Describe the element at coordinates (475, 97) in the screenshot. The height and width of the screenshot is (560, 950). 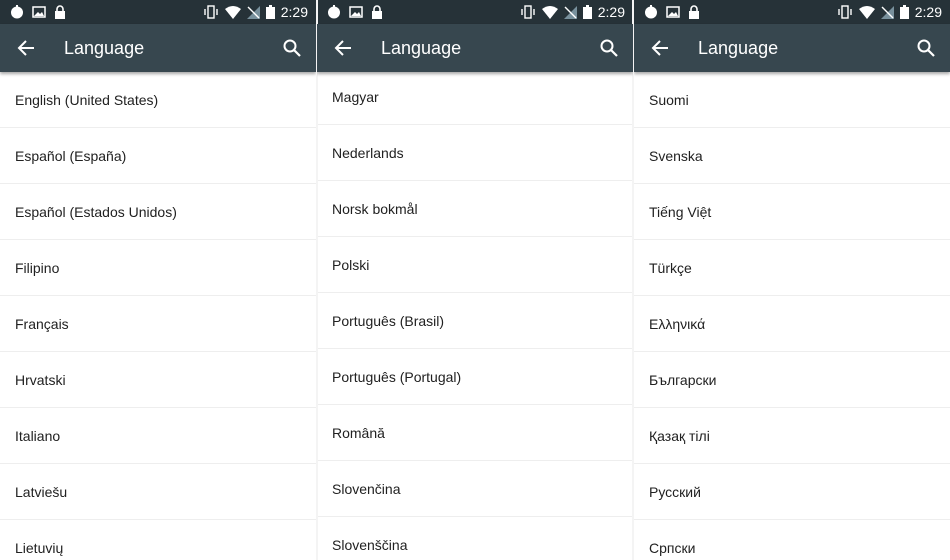
I see `language-item: Magyar` at that location.